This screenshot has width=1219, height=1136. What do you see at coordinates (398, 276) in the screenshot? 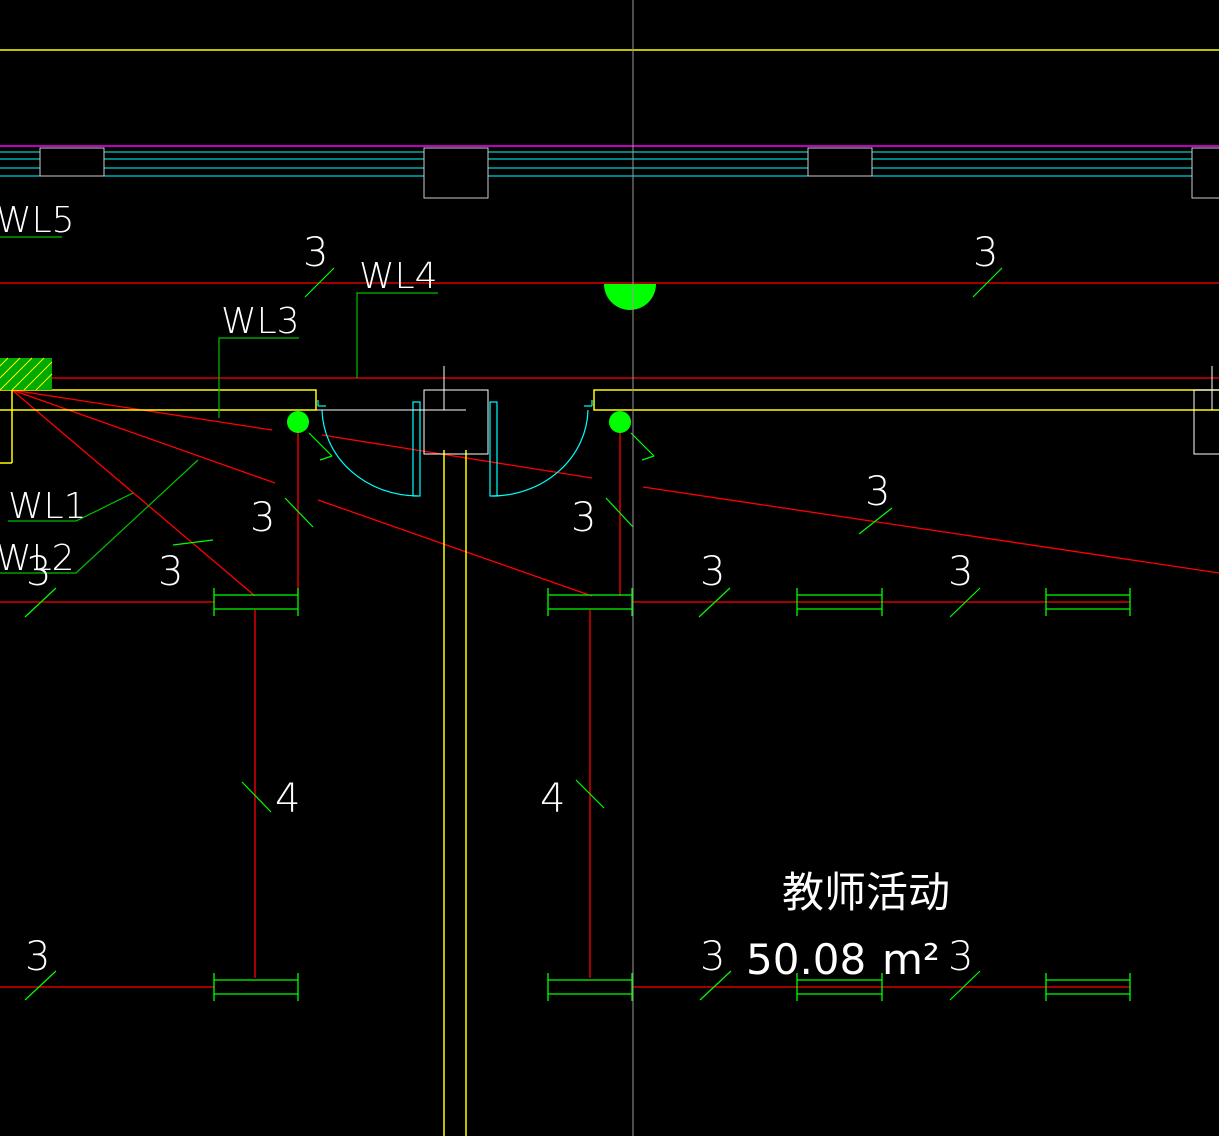
I see `circuit-label-wl4: WL4` at bounding box center [398, 276].